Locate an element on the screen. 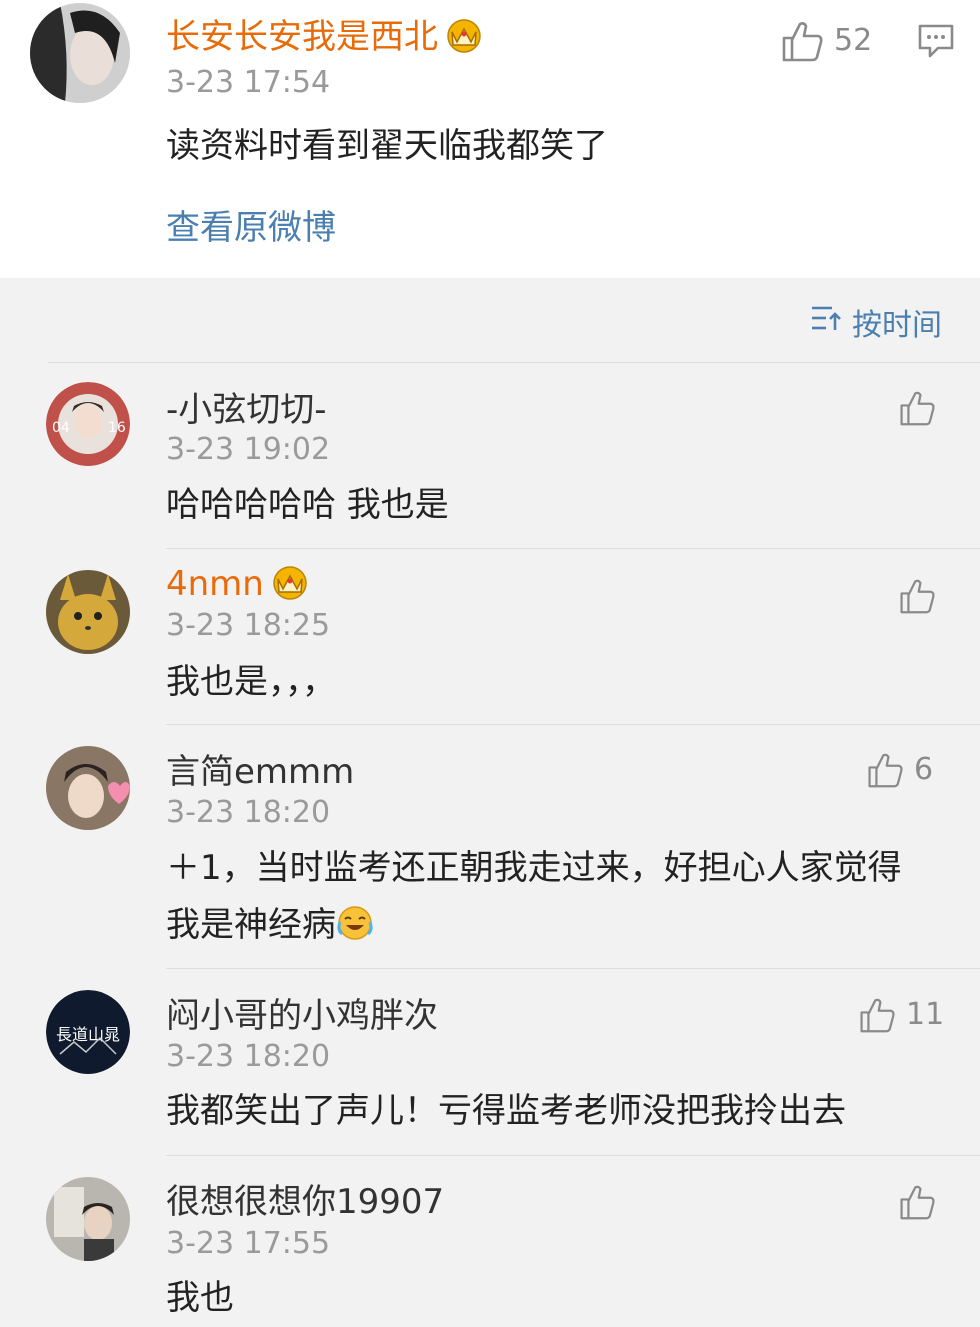  sort-icon is located at coordinates (826, 322).